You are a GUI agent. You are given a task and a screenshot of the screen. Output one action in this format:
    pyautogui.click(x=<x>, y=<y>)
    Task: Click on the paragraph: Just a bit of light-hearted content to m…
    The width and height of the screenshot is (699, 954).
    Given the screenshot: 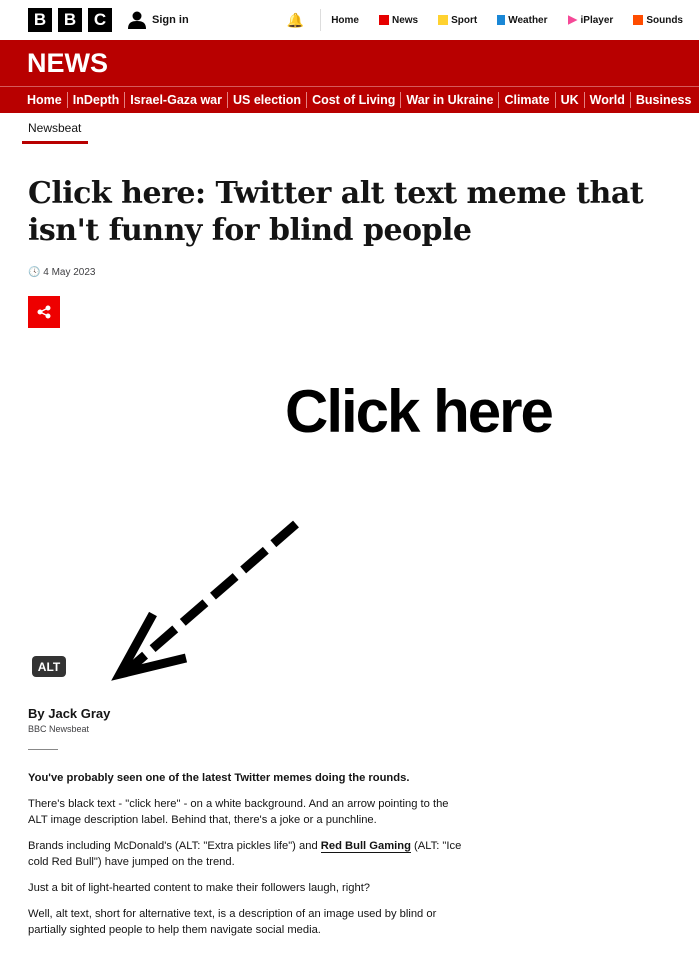 What is the action you would take?
    pyautogui.click(x=199, y=888)
    